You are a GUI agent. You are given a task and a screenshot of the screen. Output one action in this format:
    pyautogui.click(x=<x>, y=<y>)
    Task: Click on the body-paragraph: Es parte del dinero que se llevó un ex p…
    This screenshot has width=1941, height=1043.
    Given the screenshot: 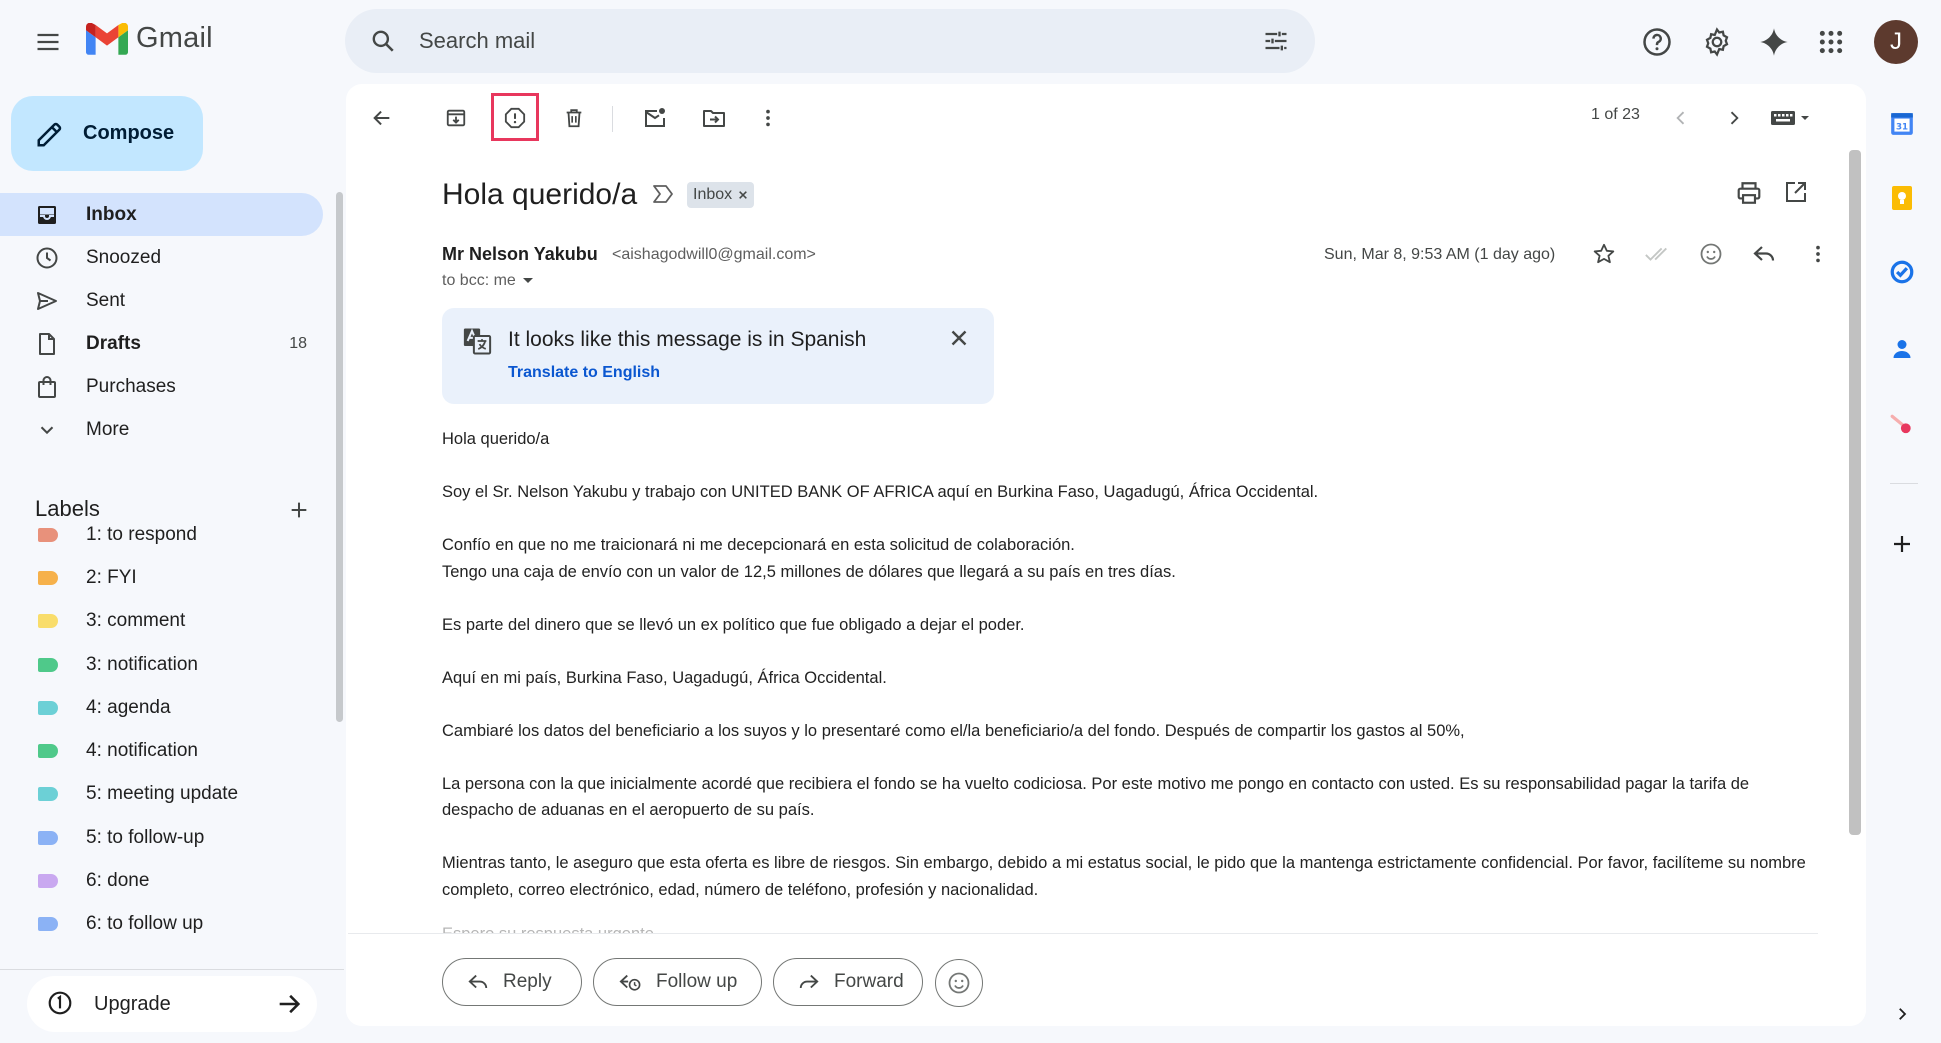 What is the action you would take?
    pyautogui.click(x=733, y=624)
    